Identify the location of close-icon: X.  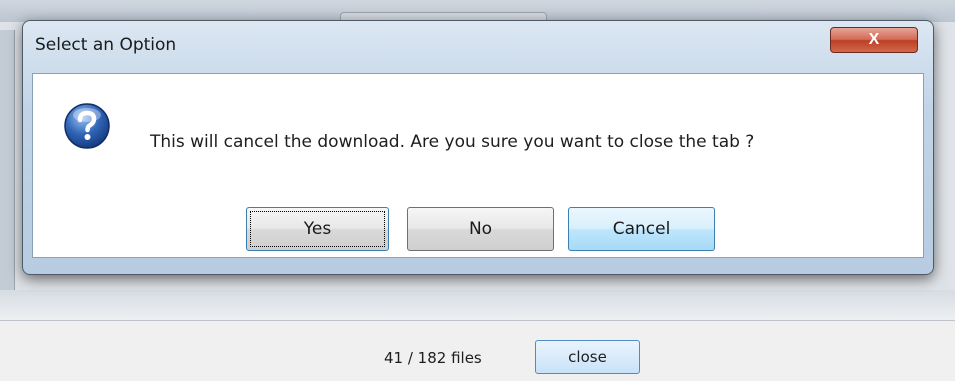
(874, 39).